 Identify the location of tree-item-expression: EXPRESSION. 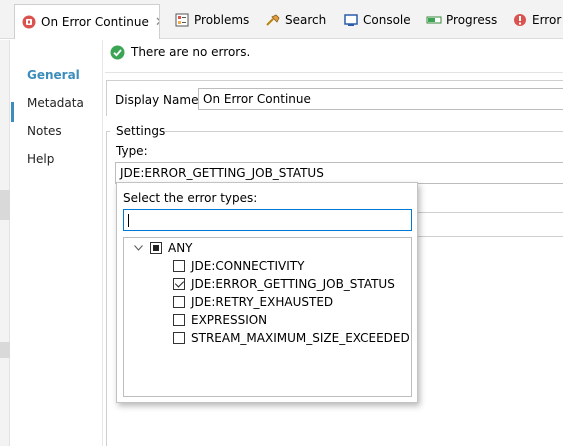
(220, 320).